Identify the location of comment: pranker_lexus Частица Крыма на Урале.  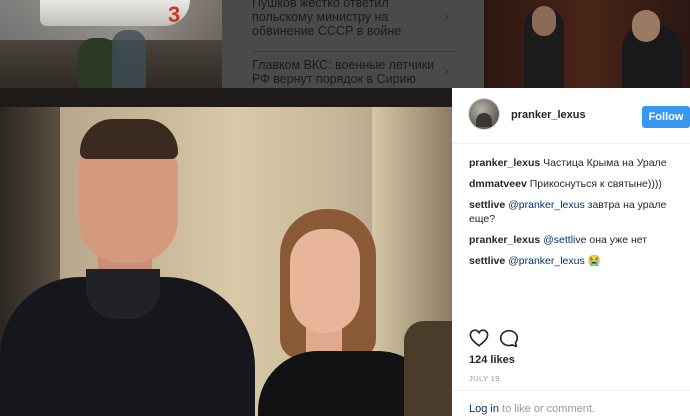
(578, 163).